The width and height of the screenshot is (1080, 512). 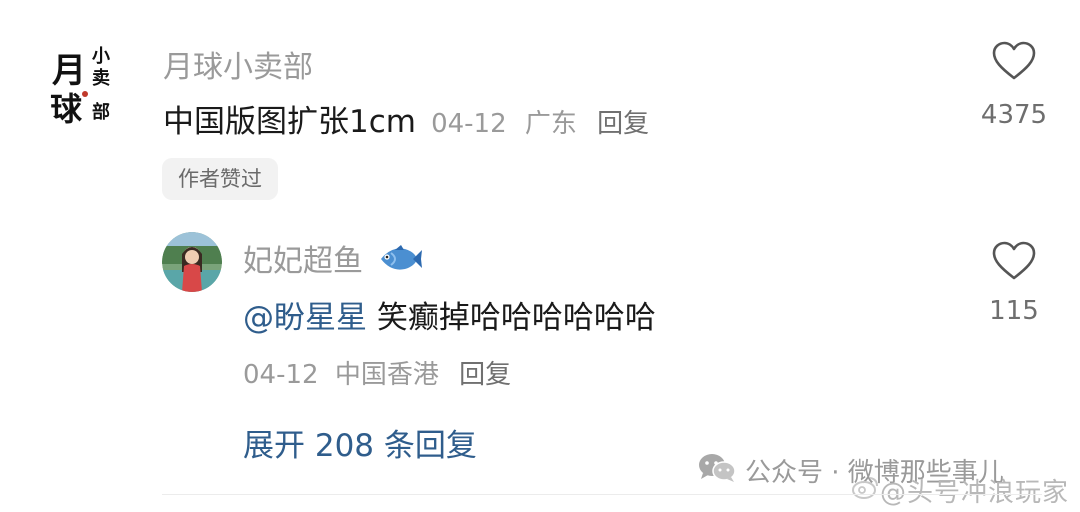 I want to click on svg-text: 卖, so click(x=101, y=78).